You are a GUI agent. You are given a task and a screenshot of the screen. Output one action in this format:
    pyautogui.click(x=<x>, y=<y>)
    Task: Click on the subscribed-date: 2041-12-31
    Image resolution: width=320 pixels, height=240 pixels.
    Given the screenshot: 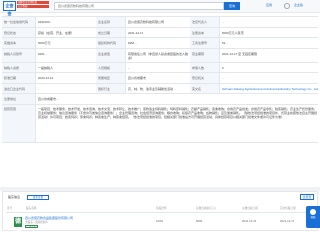 What is the action you would take?
    pyautogui.click(x=249, y=221)
    